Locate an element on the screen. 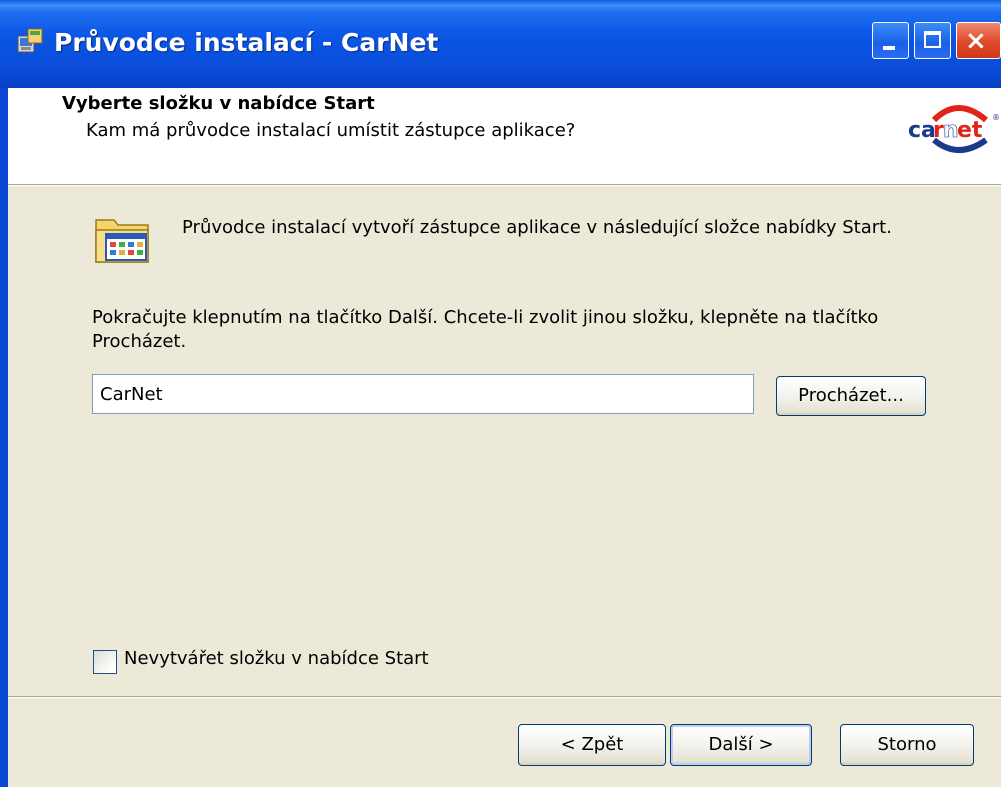  close-icon: × is located at coordinates (976, 41).